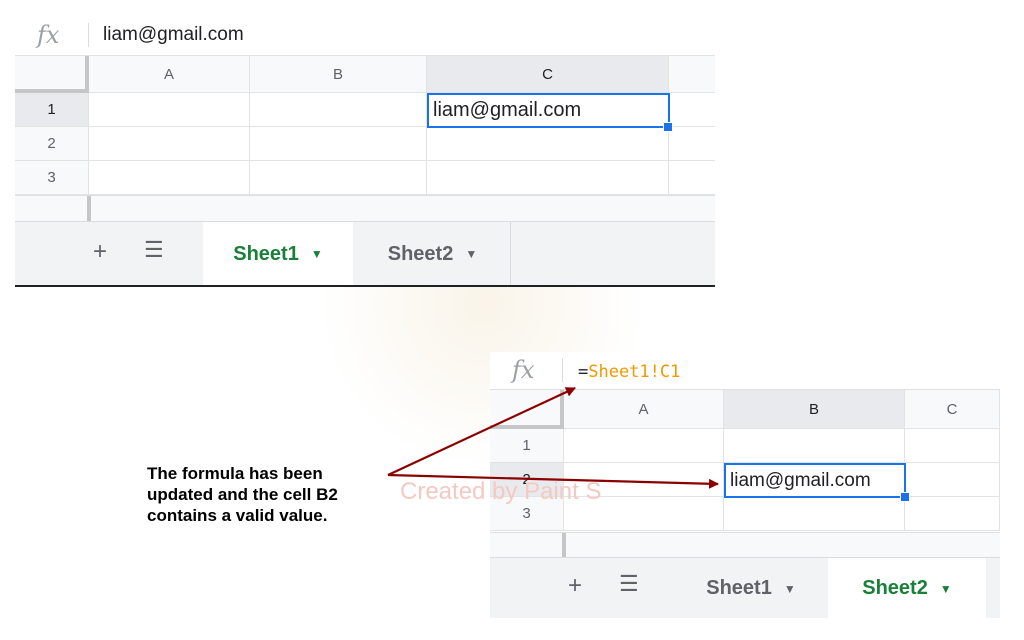  What do you see at coordinates (52, 178) in the screenshot?
I see `row-header-3: 3` at bounding box center [52, 178].